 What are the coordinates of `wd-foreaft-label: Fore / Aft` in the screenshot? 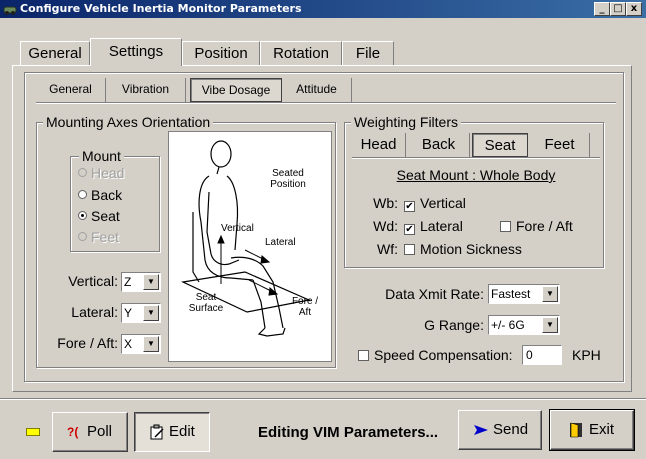 It's located at (544, 226).